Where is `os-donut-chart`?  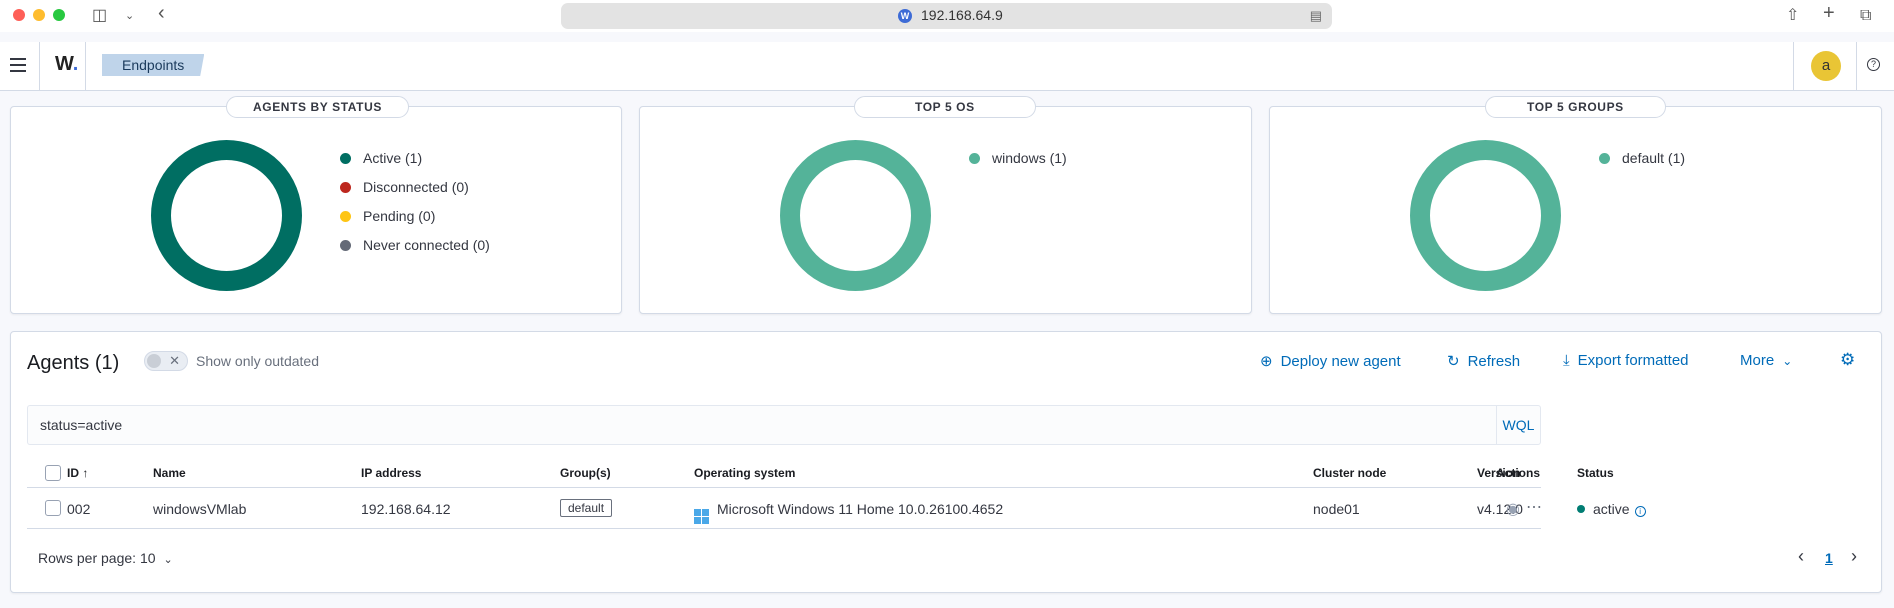
os-donut-chart is located at coordinates (855, 215).